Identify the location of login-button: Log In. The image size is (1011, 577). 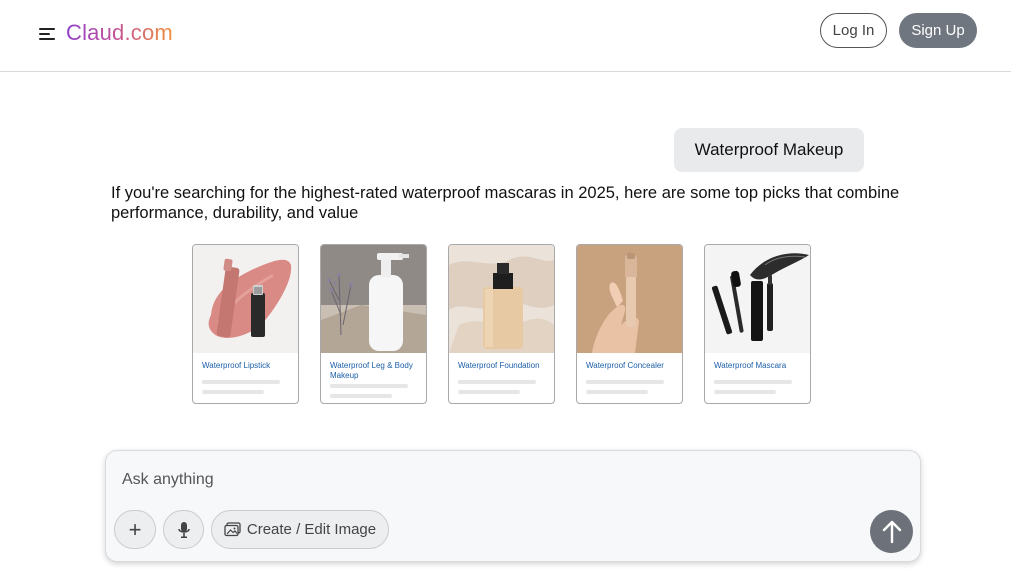
(853, 30).